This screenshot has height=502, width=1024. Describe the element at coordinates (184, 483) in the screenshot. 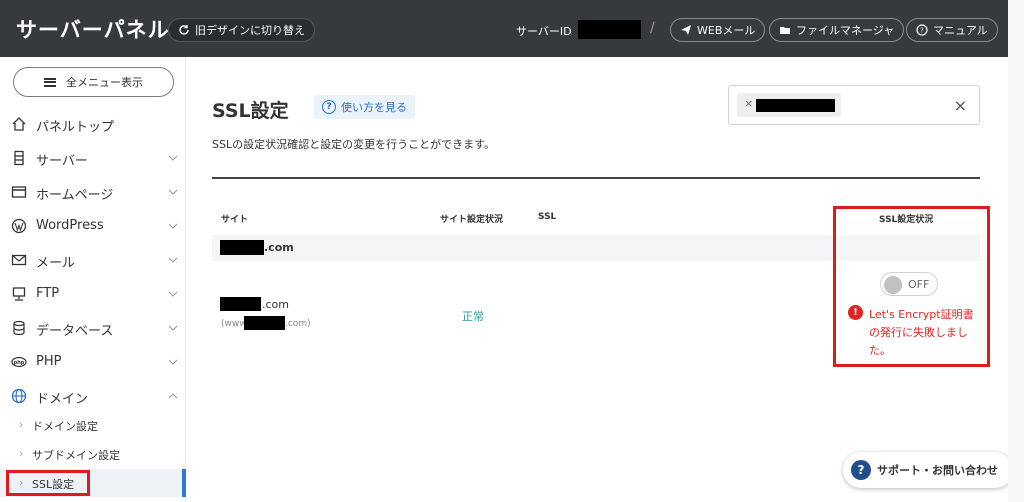

I see `active-indicator` at that location.